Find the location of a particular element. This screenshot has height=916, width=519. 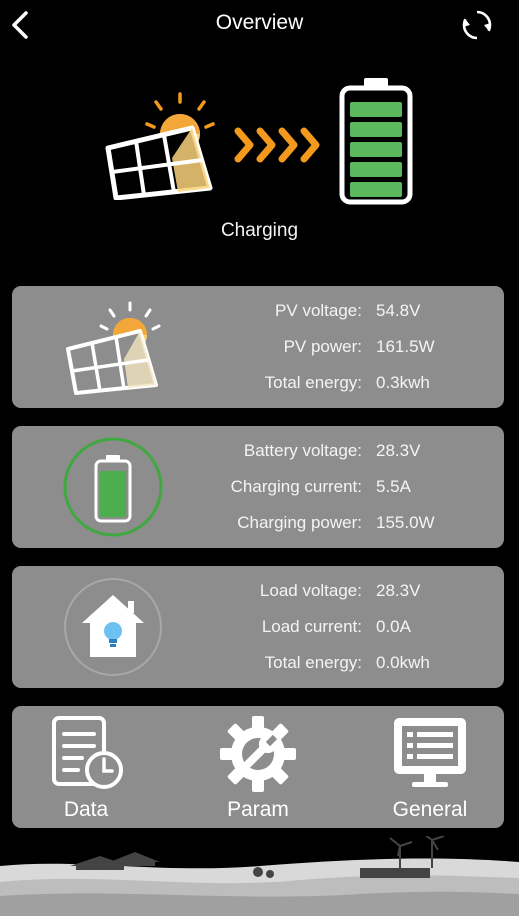

pv-voltage-value: 54.8V is located at coordinates (398, 310).